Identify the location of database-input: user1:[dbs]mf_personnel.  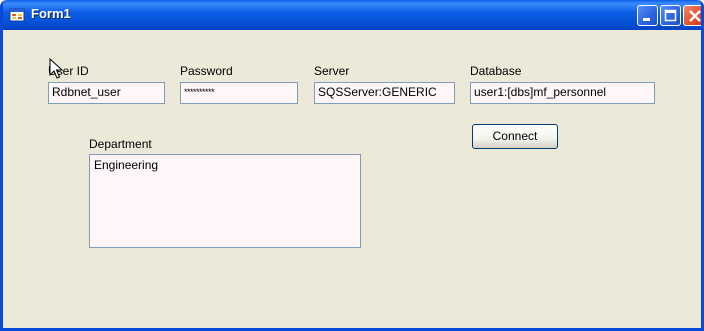
(562, 93).